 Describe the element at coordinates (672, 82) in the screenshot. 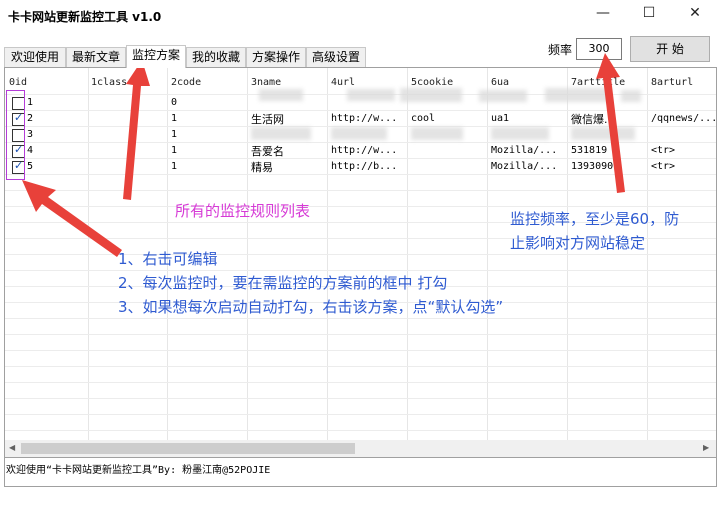

I see `column-header-arturl: 8arturl` at that location.